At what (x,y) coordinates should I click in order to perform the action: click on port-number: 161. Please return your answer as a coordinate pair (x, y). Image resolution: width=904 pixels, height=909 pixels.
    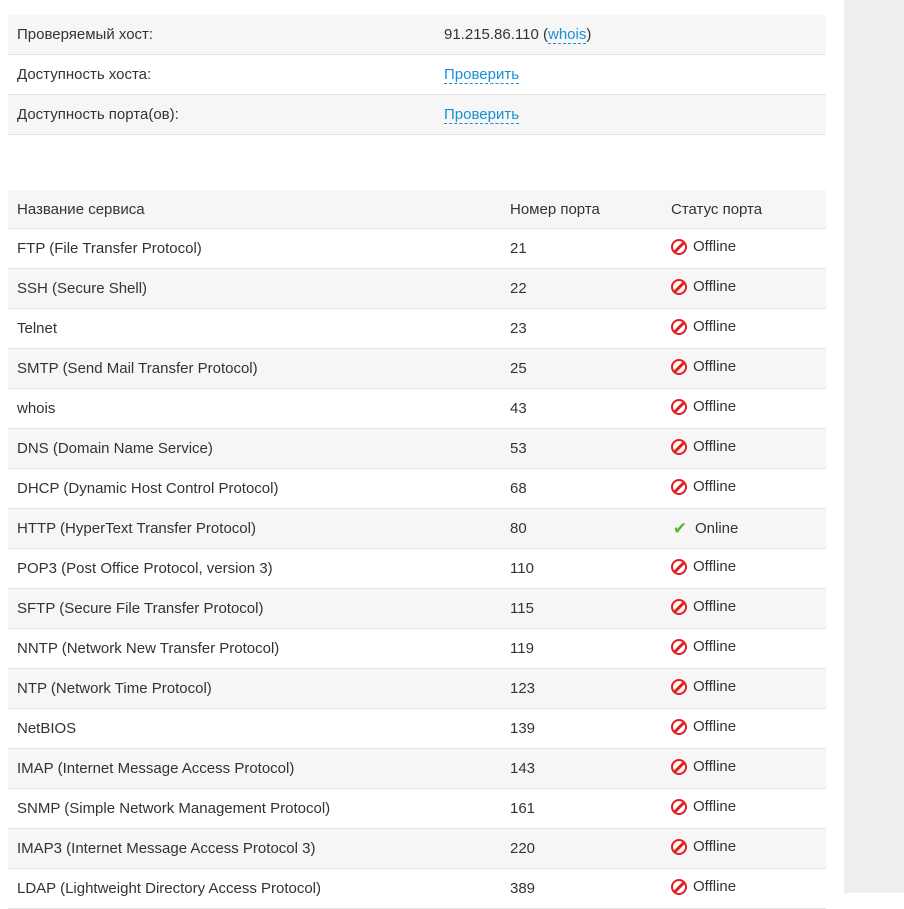
    Looking at the image, I should click on (581, 808).